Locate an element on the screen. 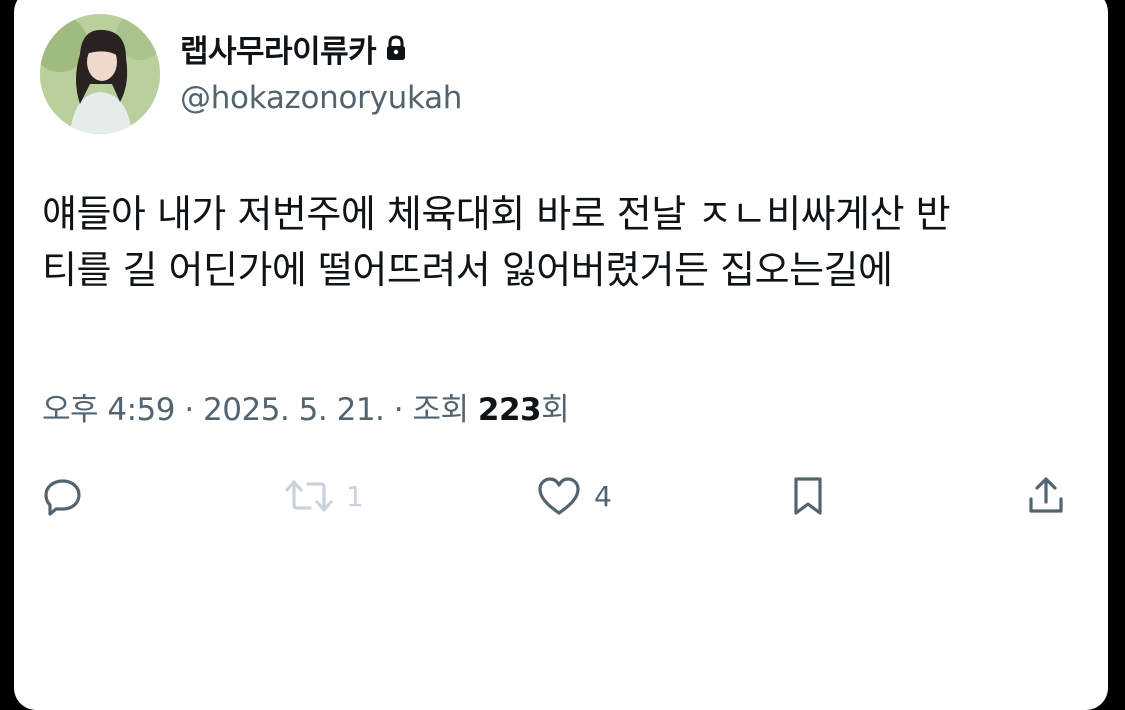 The width and height of the screenshot is (1125, 710). reply-button is located at coordinates (63, 496).